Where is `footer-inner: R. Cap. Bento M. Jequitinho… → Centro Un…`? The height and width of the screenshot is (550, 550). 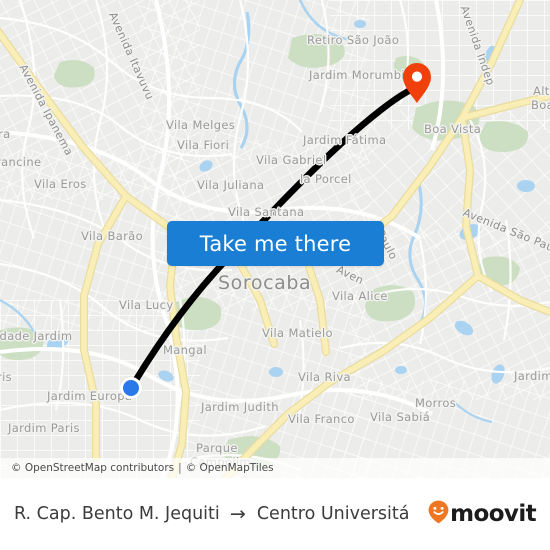 footer-inner: R. Cap. Bento M. Jequitinho… → Centro Un… is located at coordinates (275, 514).